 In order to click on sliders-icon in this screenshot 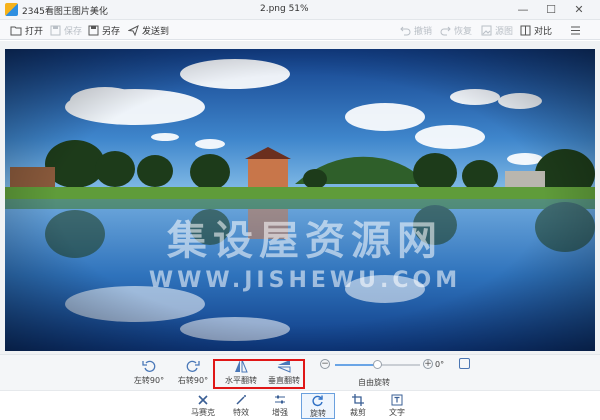, I will do `click(280, 399)`.